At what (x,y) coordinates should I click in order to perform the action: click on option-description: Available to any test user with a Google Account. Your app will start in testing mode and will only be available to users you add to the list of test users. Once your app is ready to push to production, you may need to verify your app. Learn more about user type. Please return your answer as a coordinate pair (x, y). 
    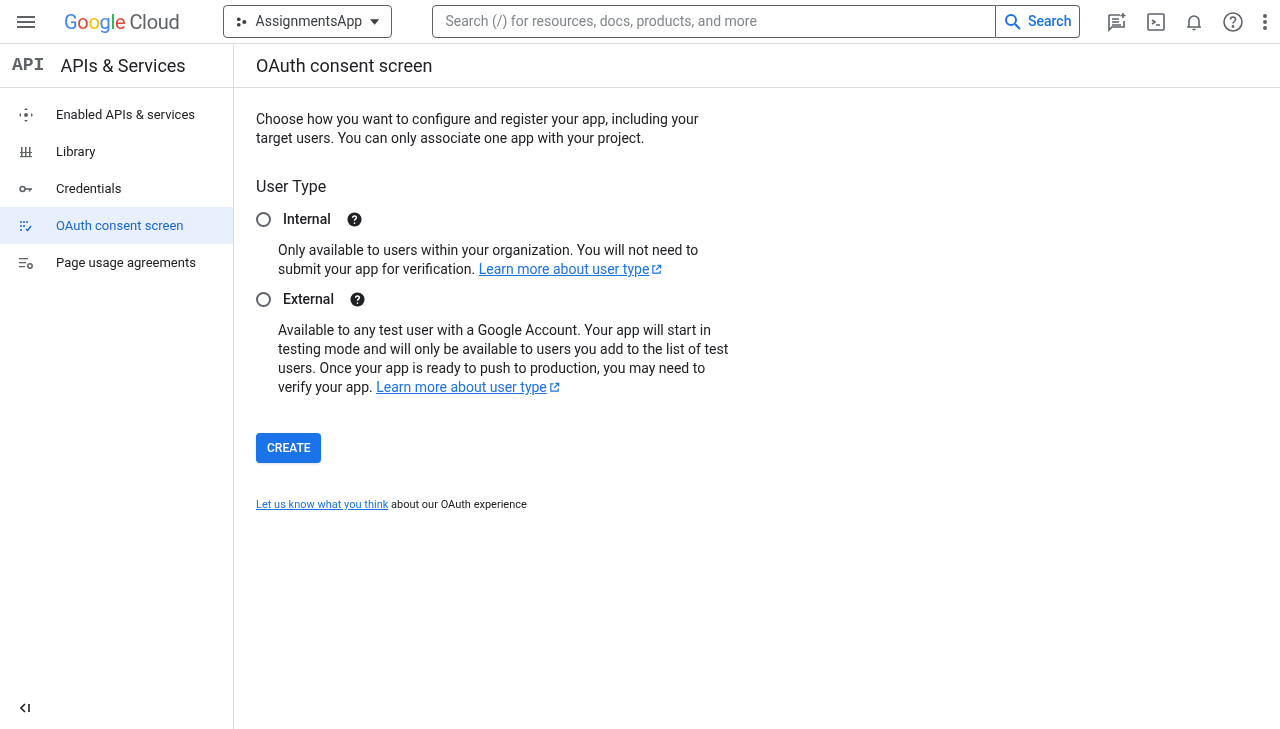
    Looking at the image, I should click on (504, 359).